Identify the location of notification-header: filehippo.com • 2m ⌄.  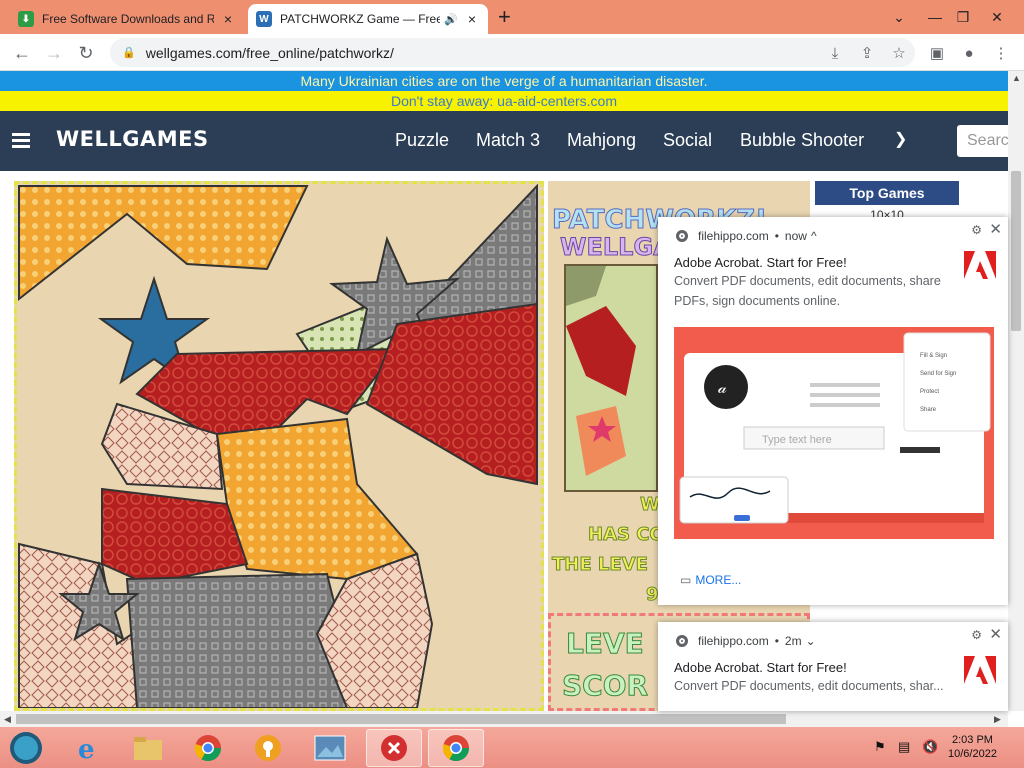
(746, 641).